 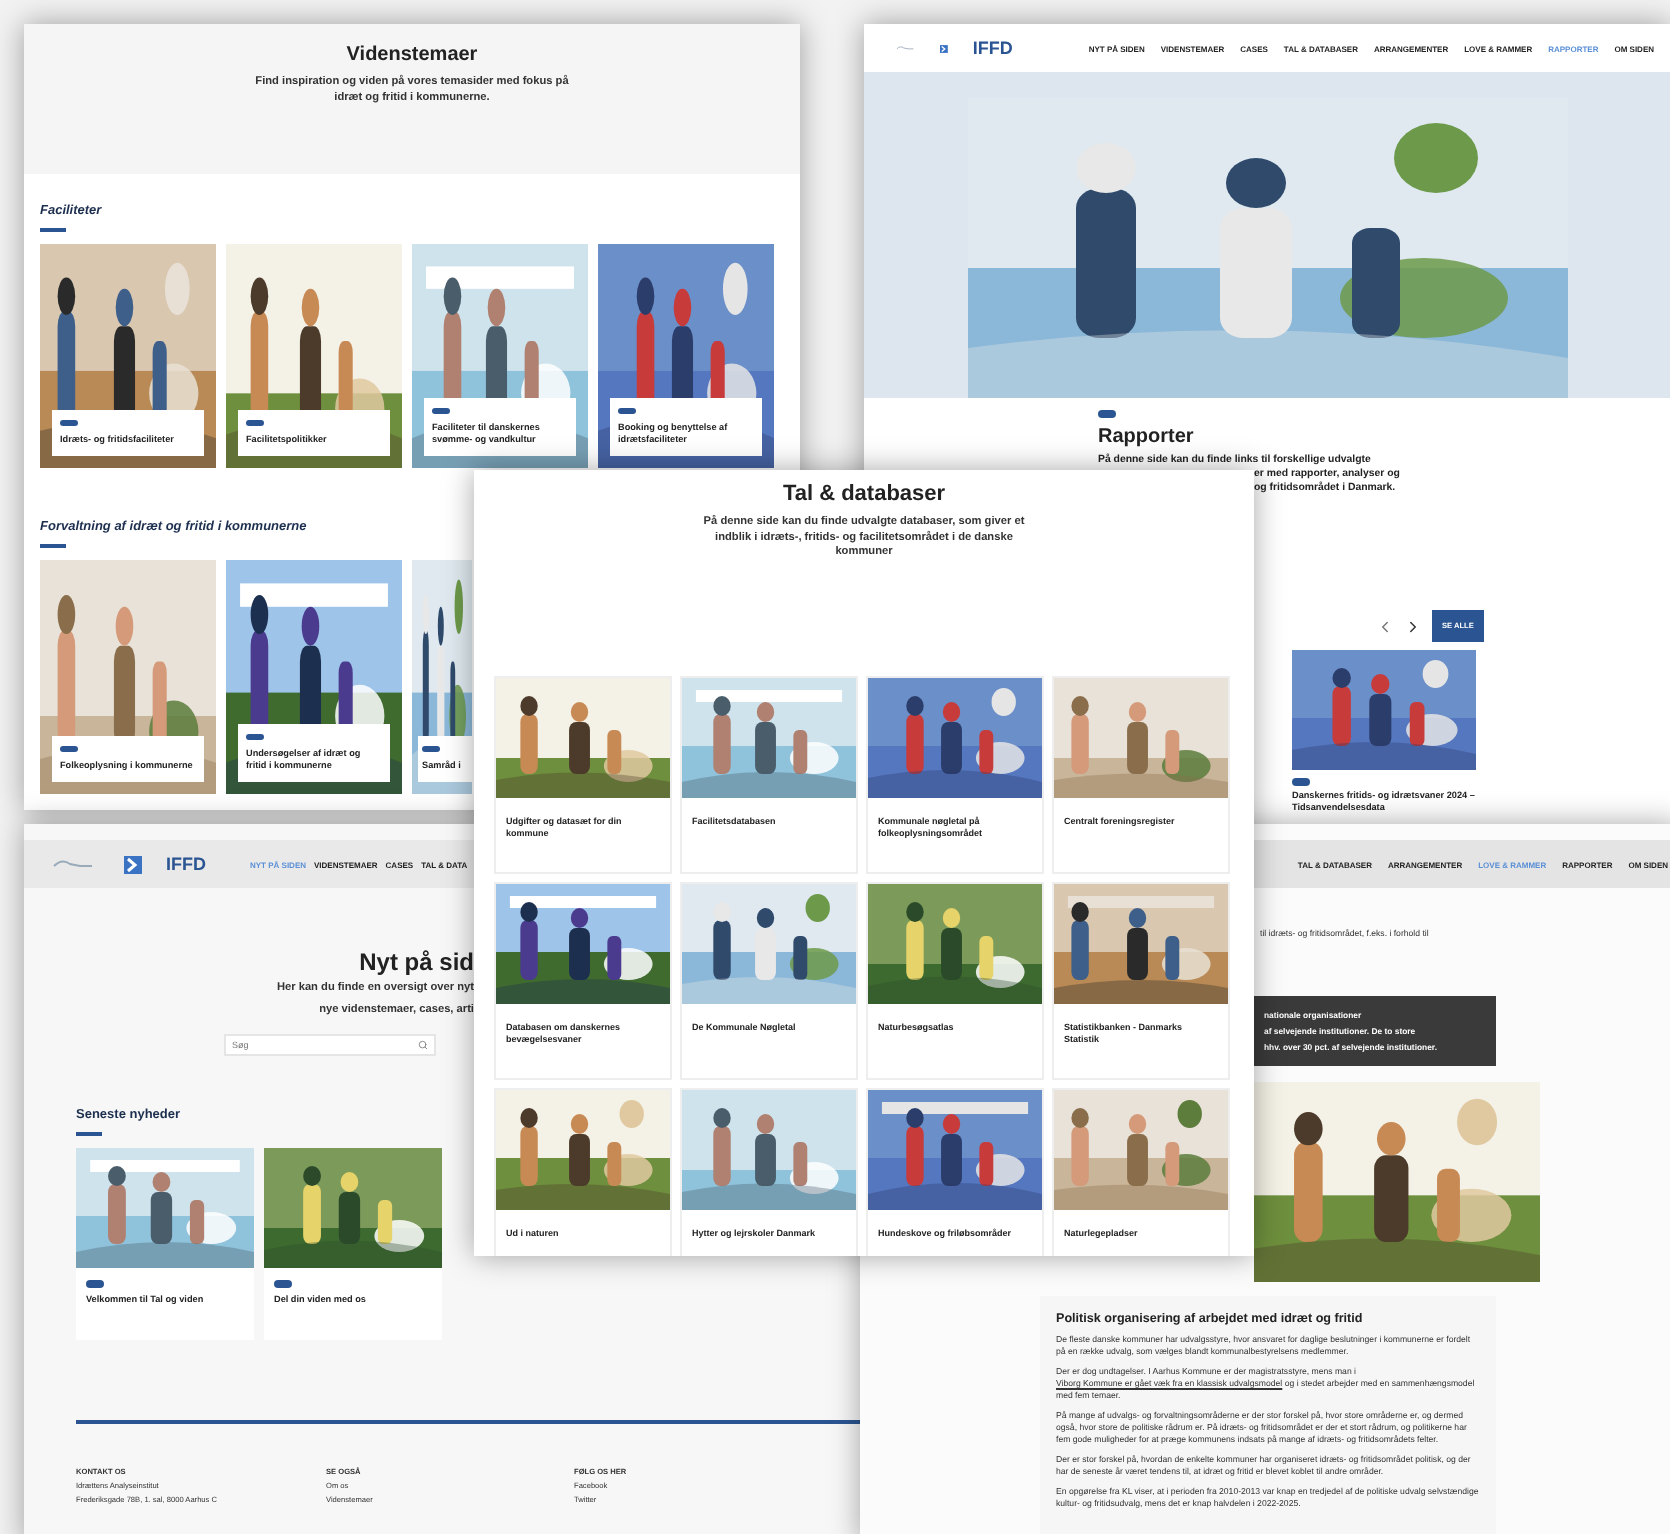 I want to click on next-icon, so click(x=1413, y=626).